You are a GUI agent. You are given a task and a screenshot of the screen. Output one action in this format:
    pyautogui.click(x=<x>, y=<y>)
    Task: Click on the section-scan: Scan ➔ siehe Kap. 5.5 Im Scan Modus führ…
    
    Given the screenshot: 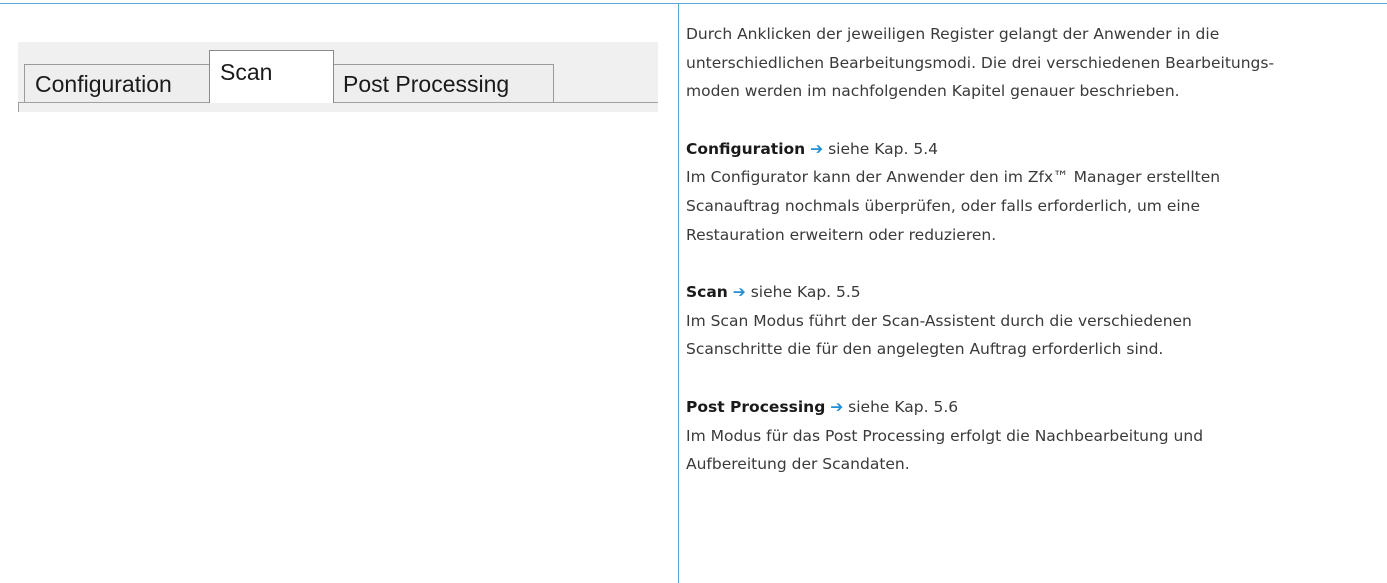 What is the action you would take?
    pyautogui.click(x=1026, y=321)
    